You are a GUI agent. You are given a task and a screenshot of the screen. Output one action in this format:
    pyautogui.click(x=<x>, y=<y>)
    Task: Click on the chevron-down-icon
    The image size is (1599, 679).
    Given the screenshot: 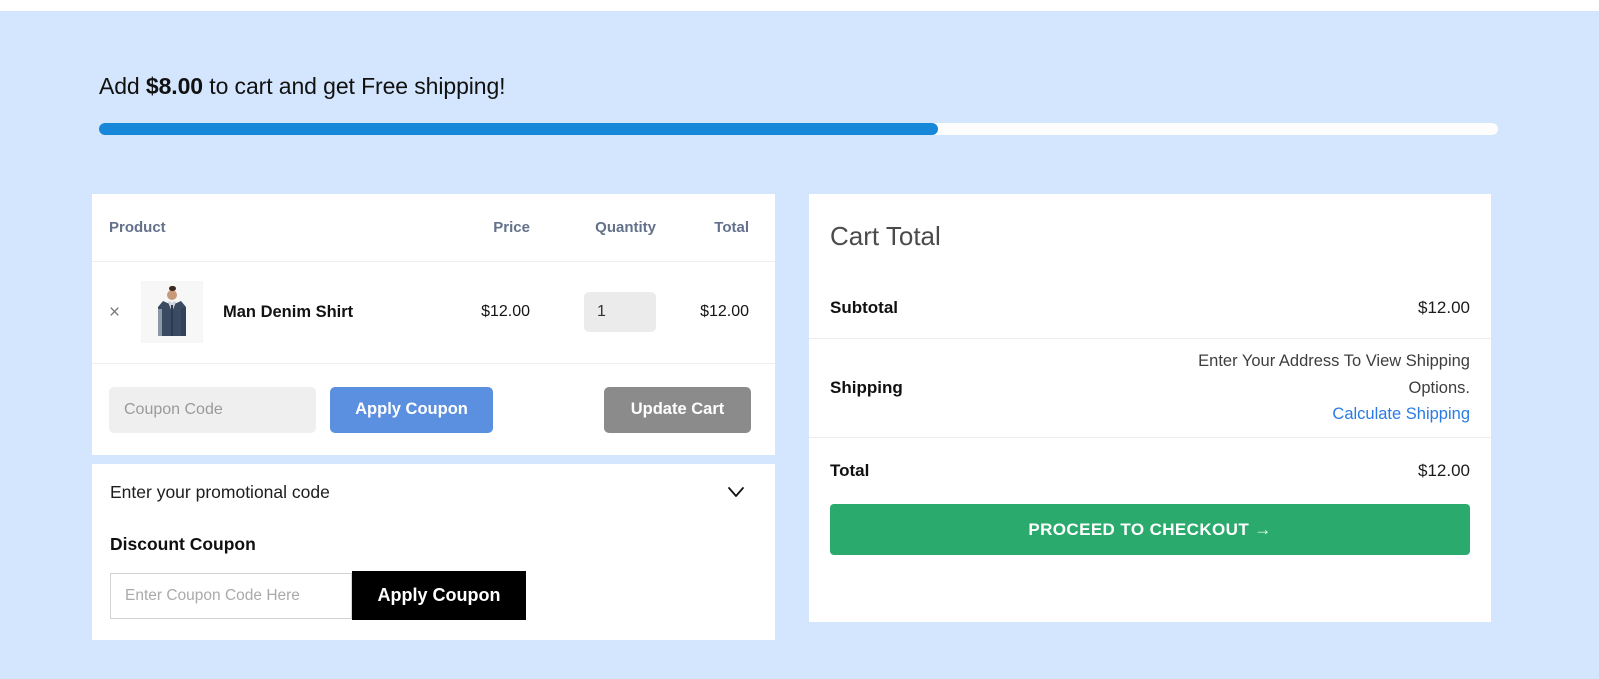 What is the action you would take?
    pyautogui.click(x=736, y=492)
    